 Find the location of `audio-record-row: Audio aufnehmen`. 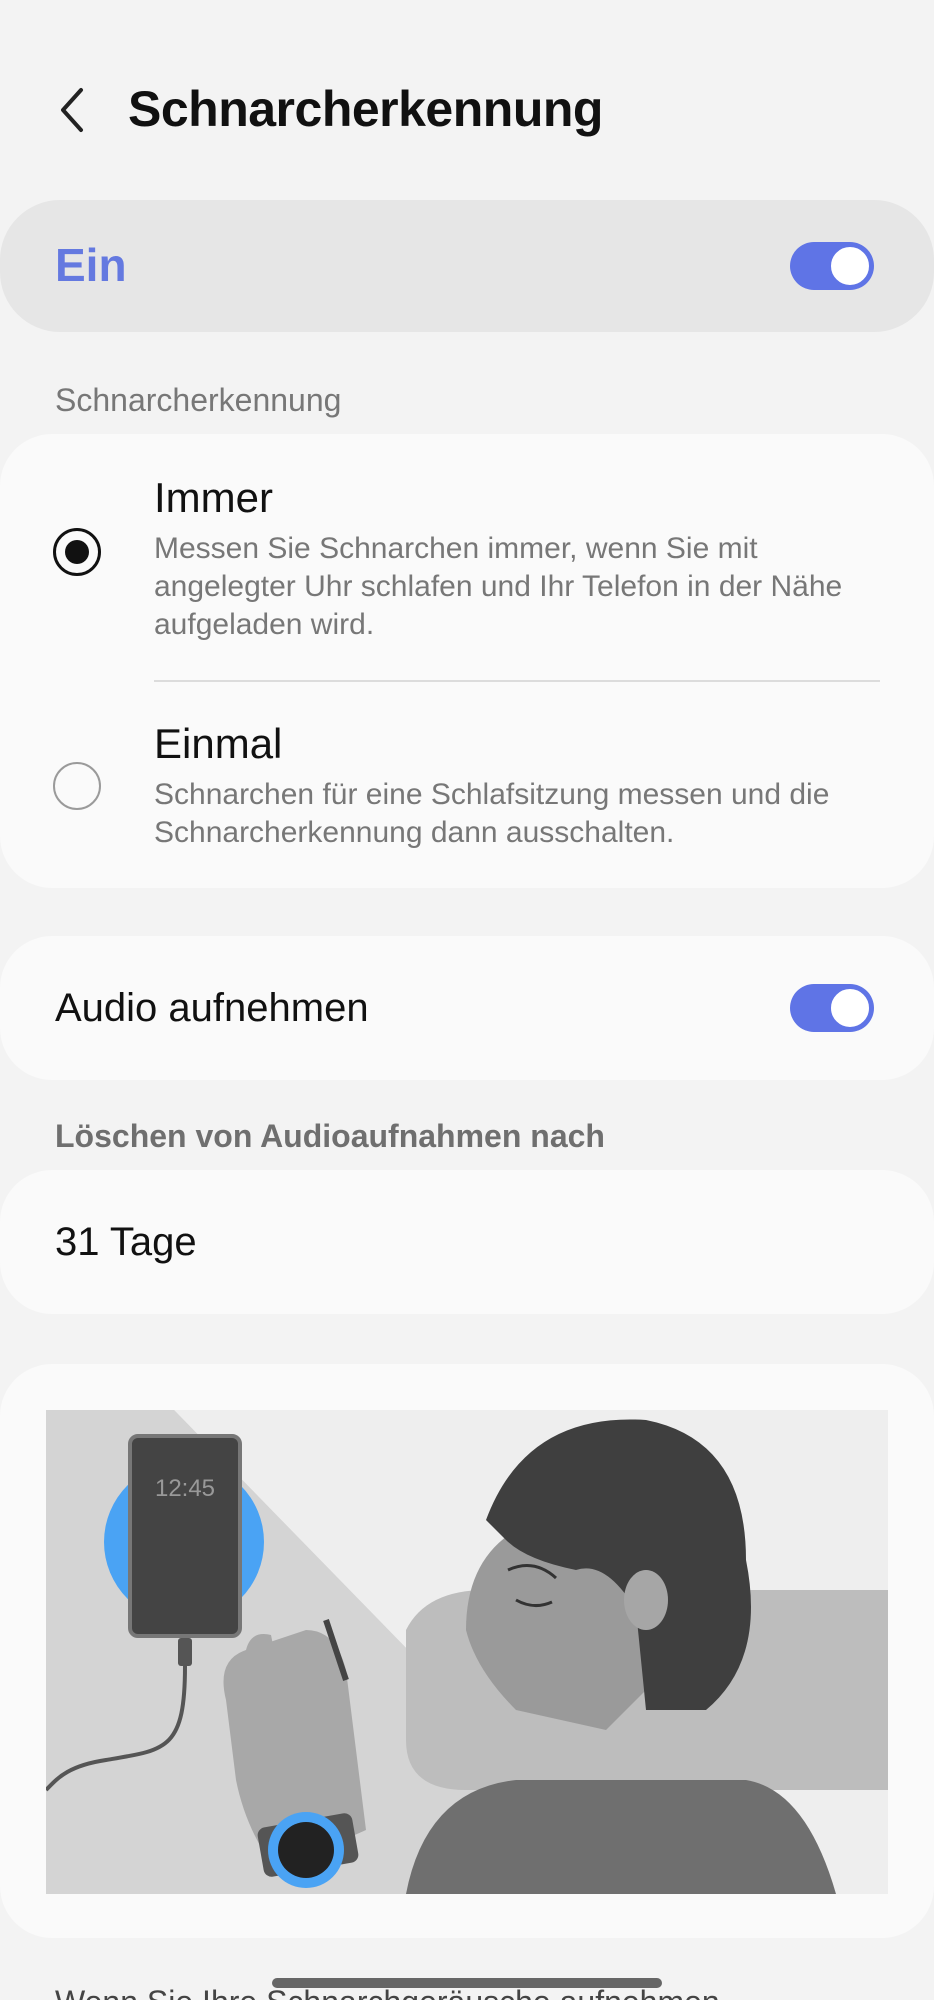

audio-record-row: Audio aufnehmen is located at coordinates (467, 1008).